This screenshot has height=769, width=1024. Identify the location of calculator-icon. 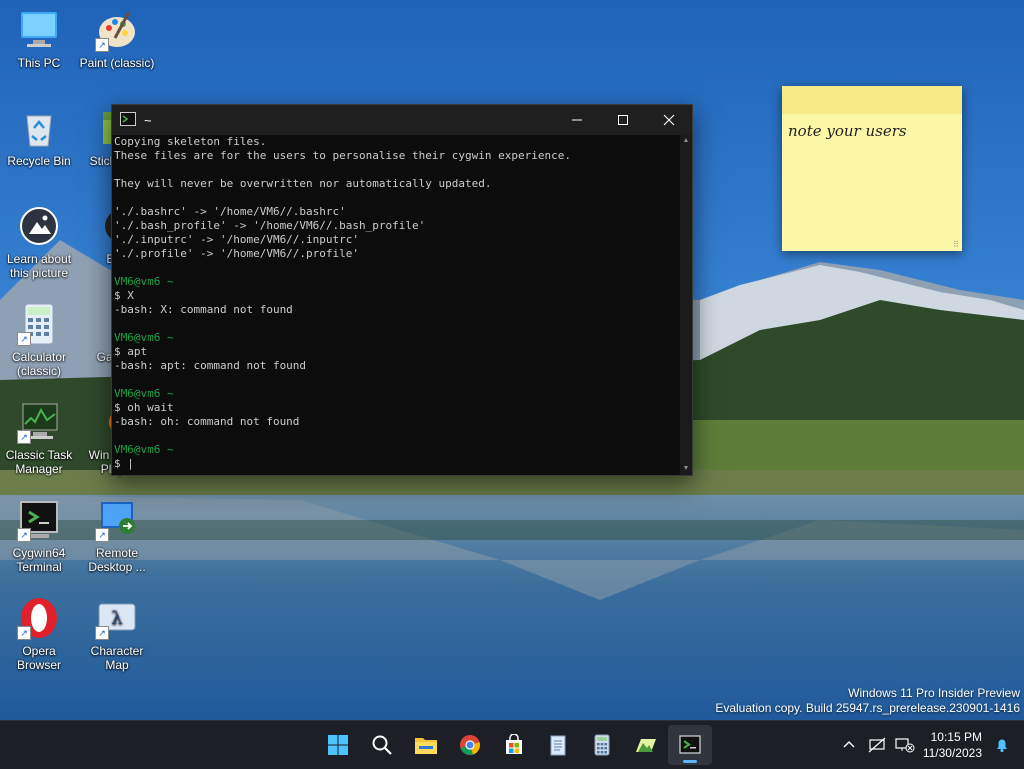
(602, 745).